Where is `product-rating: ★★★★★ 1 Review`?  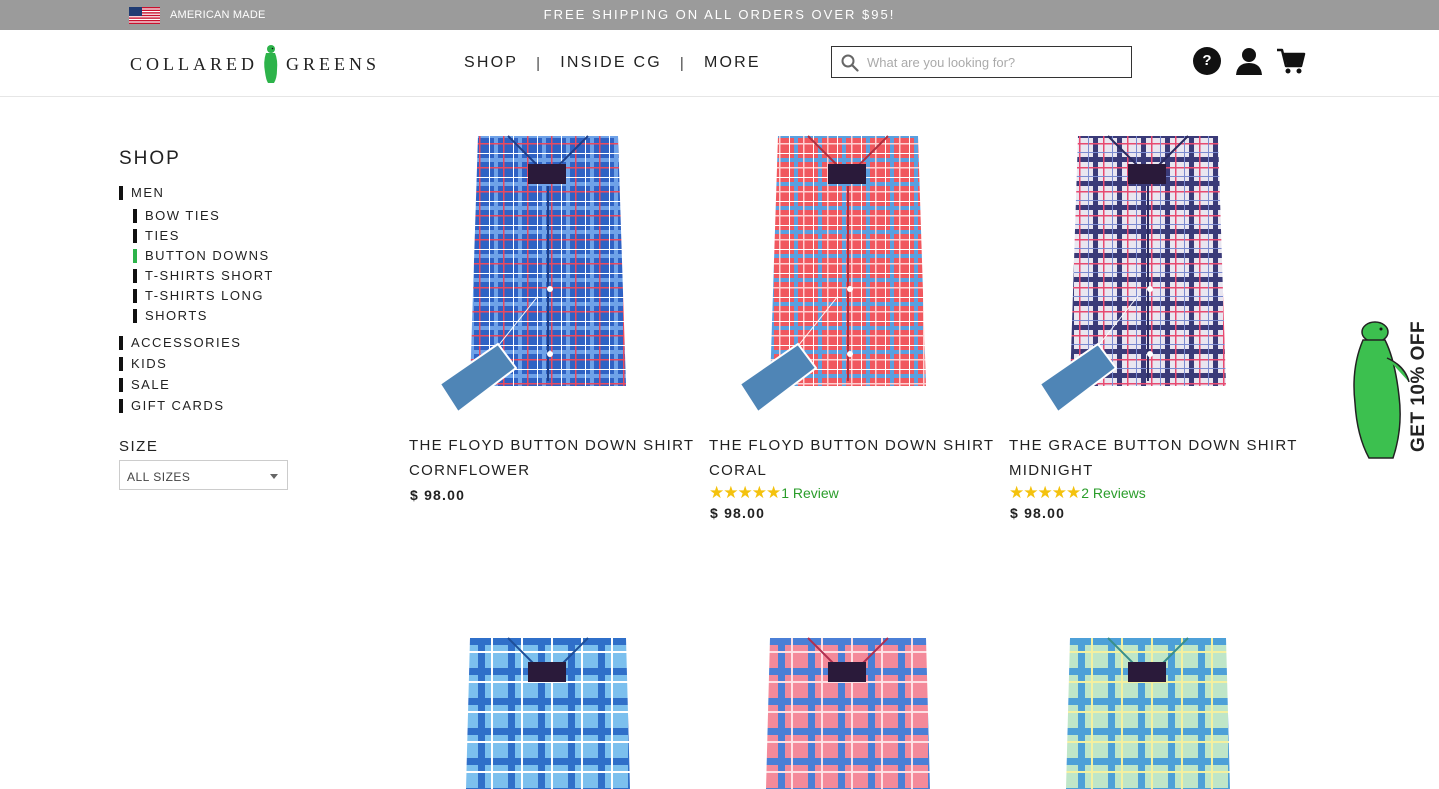 product-rating: ★★★★★ 1 Review is located at coordinates (774, 493).